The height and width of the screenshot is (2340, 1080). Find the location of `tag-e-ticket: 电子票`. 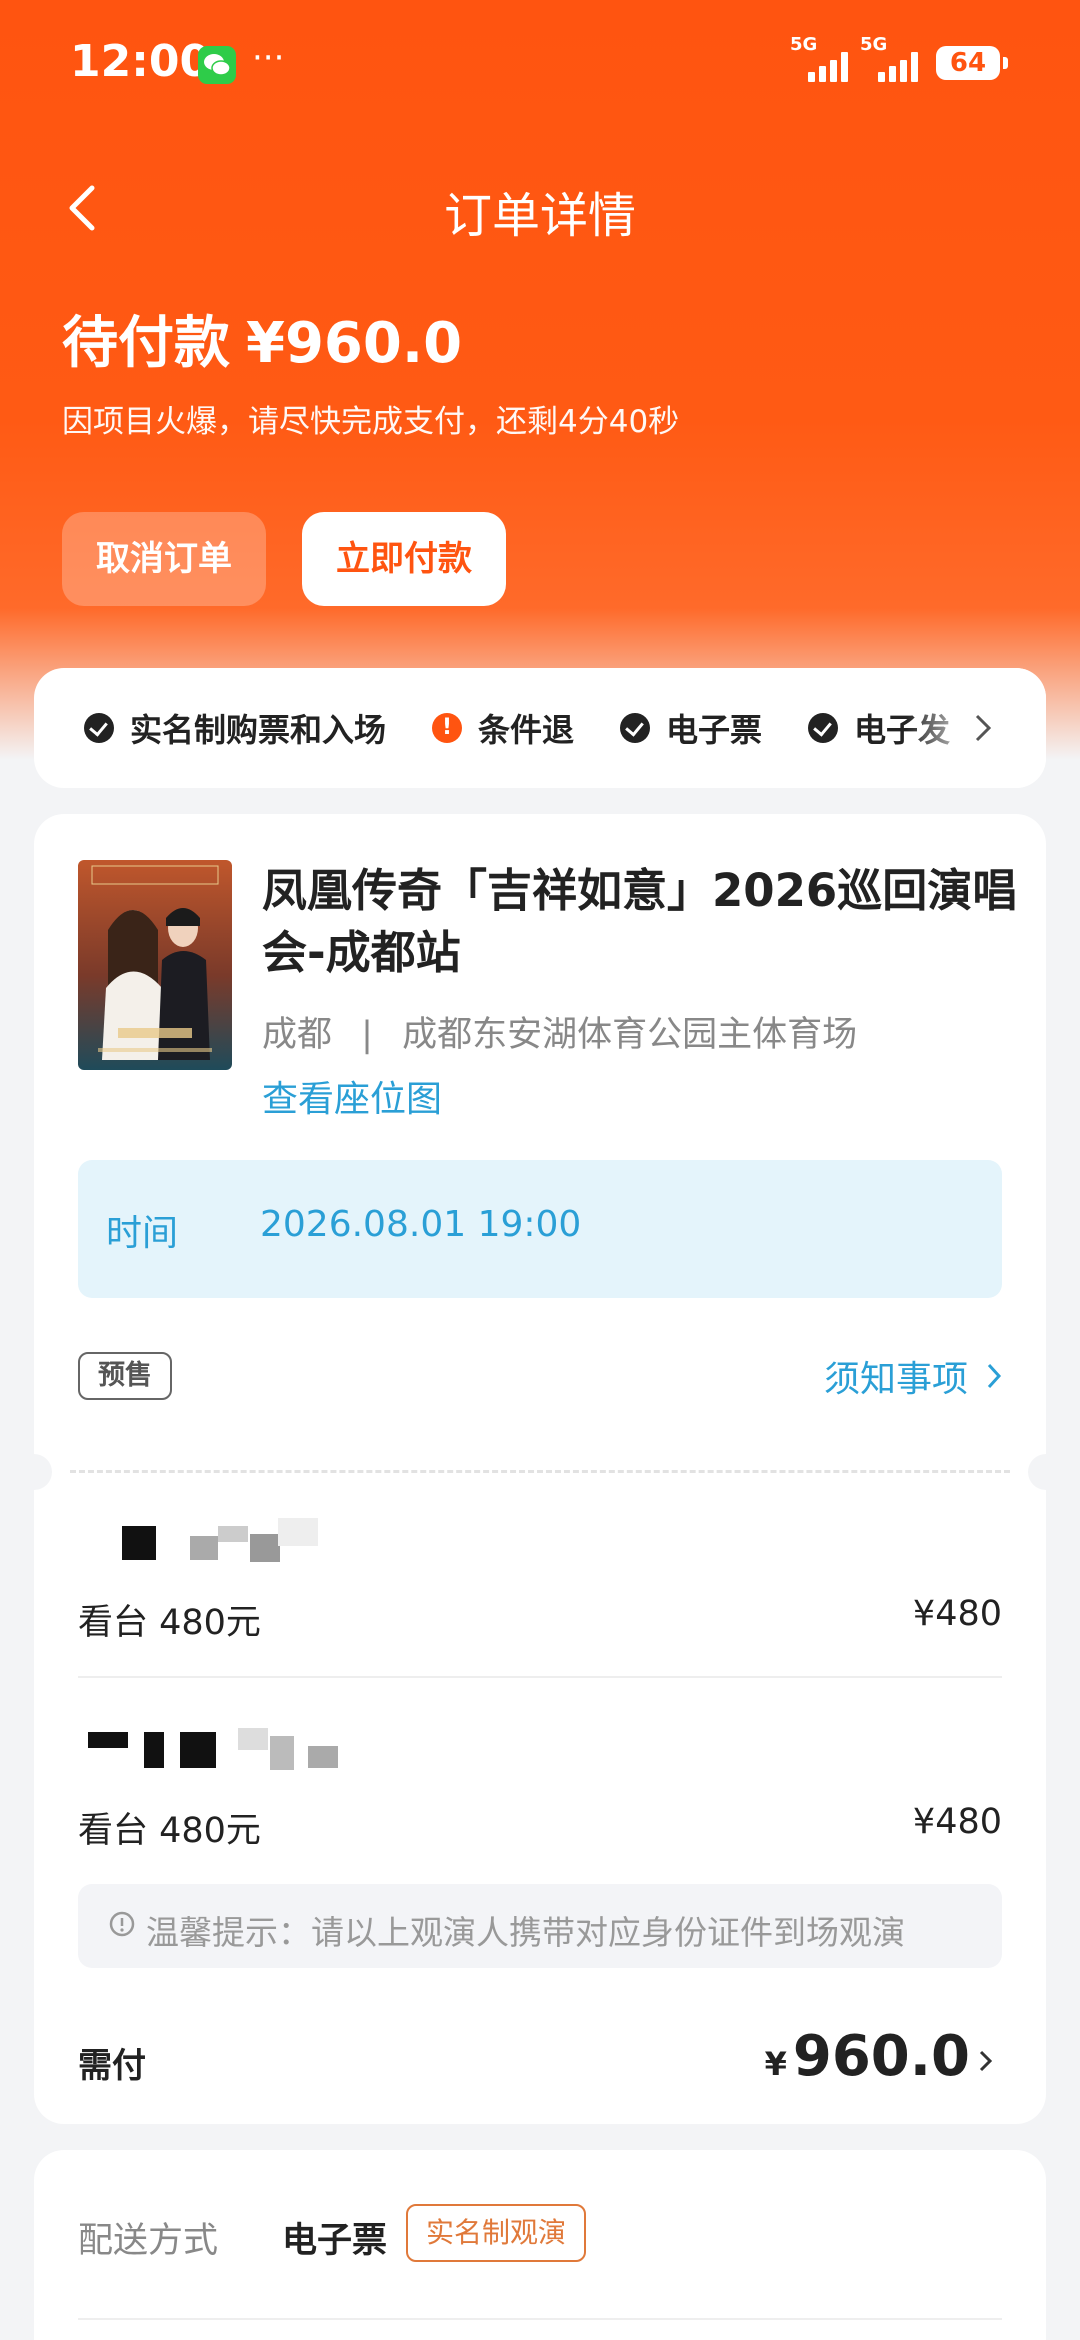

tag-e-ticket: 电子票 is located at coordinates (691, 728).